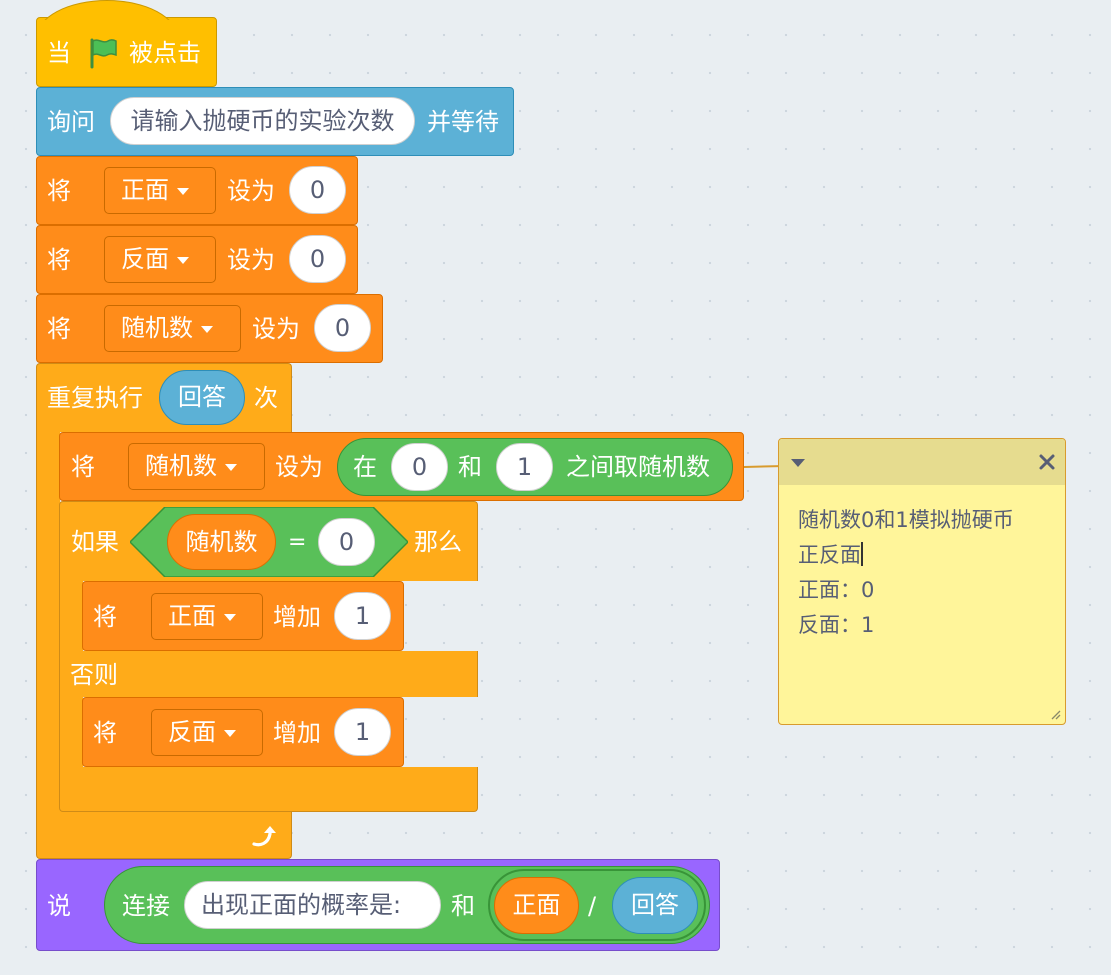  Describe the element at coordinates (221, 542) in the screenshot. I see `random-variable-reporter: 随机数` at that location.